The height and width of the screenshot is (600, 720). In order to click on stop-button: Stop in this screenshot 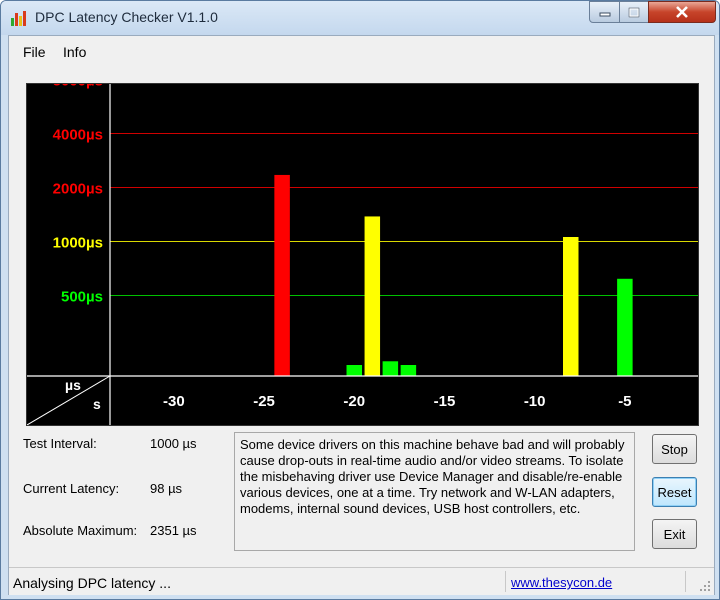, I will do `click(674, 449)`.